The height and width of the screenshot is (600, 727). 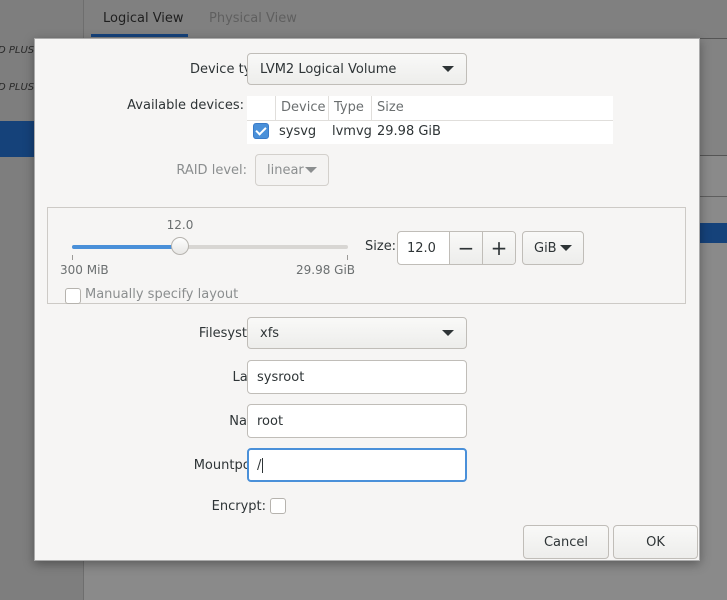 What do you see at coordinates (655, 542) in the screenshot?
I see `ok-button: OK` at bounding box center [655, 542].